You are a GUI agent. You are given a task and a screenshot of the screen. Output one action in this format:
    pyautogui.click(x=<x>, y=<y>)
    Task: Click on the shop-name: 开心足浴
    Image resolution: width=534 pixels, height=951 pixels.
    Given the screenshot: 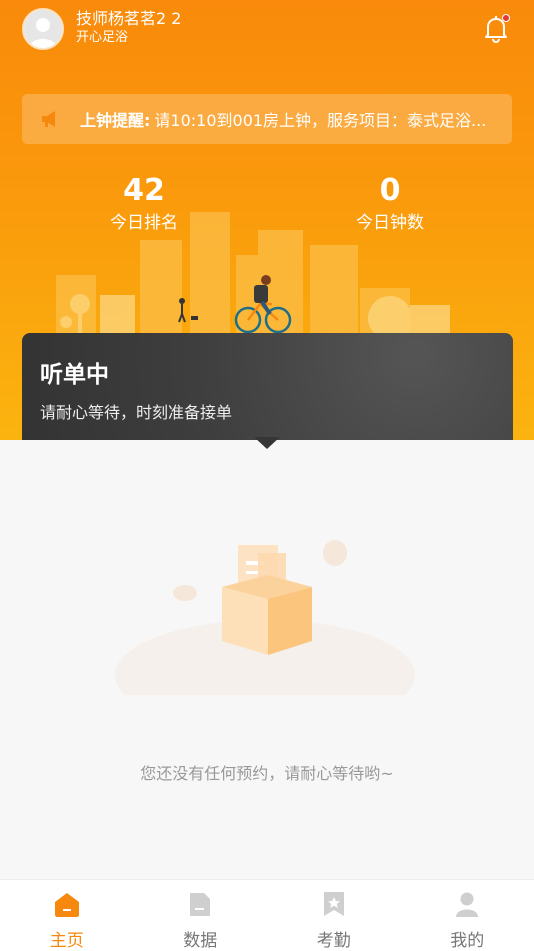 What is the action you would take?
    pyautogui.click(x=102, y=38)
    